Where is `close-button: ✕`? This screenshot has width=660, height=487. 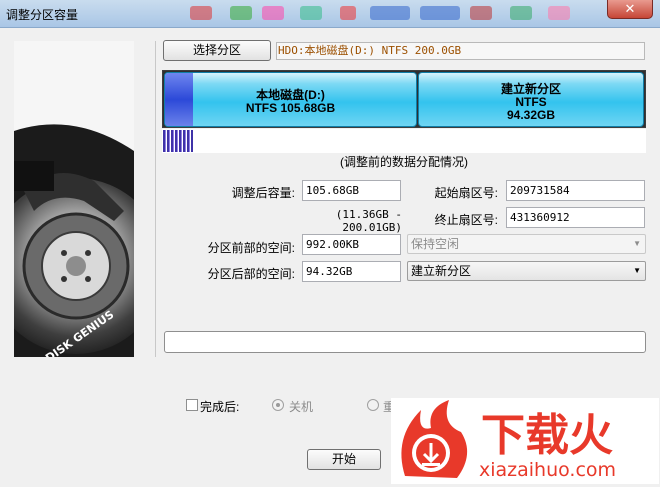
close-button: ✕ is located at coordinates (630, 9).